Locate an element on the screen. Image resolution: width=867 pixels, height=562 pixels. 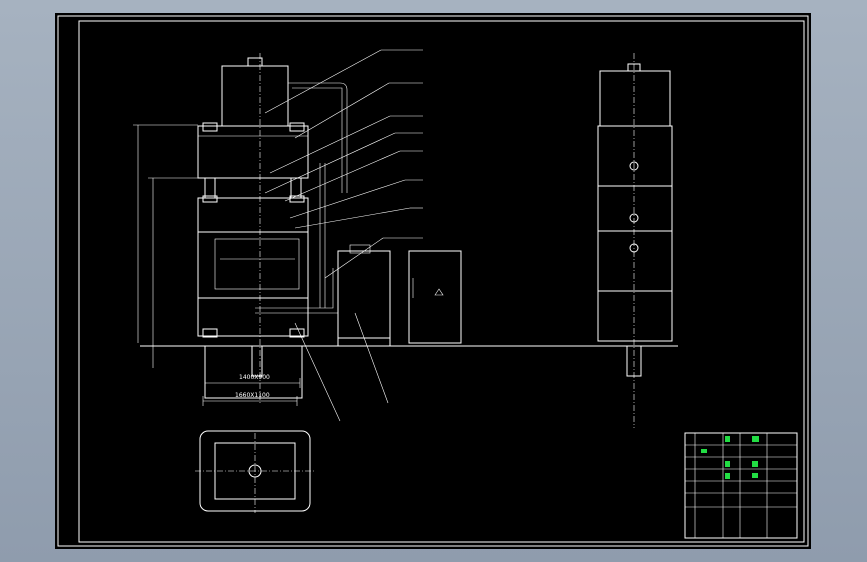
title-block is located at coordinates (741, 485).